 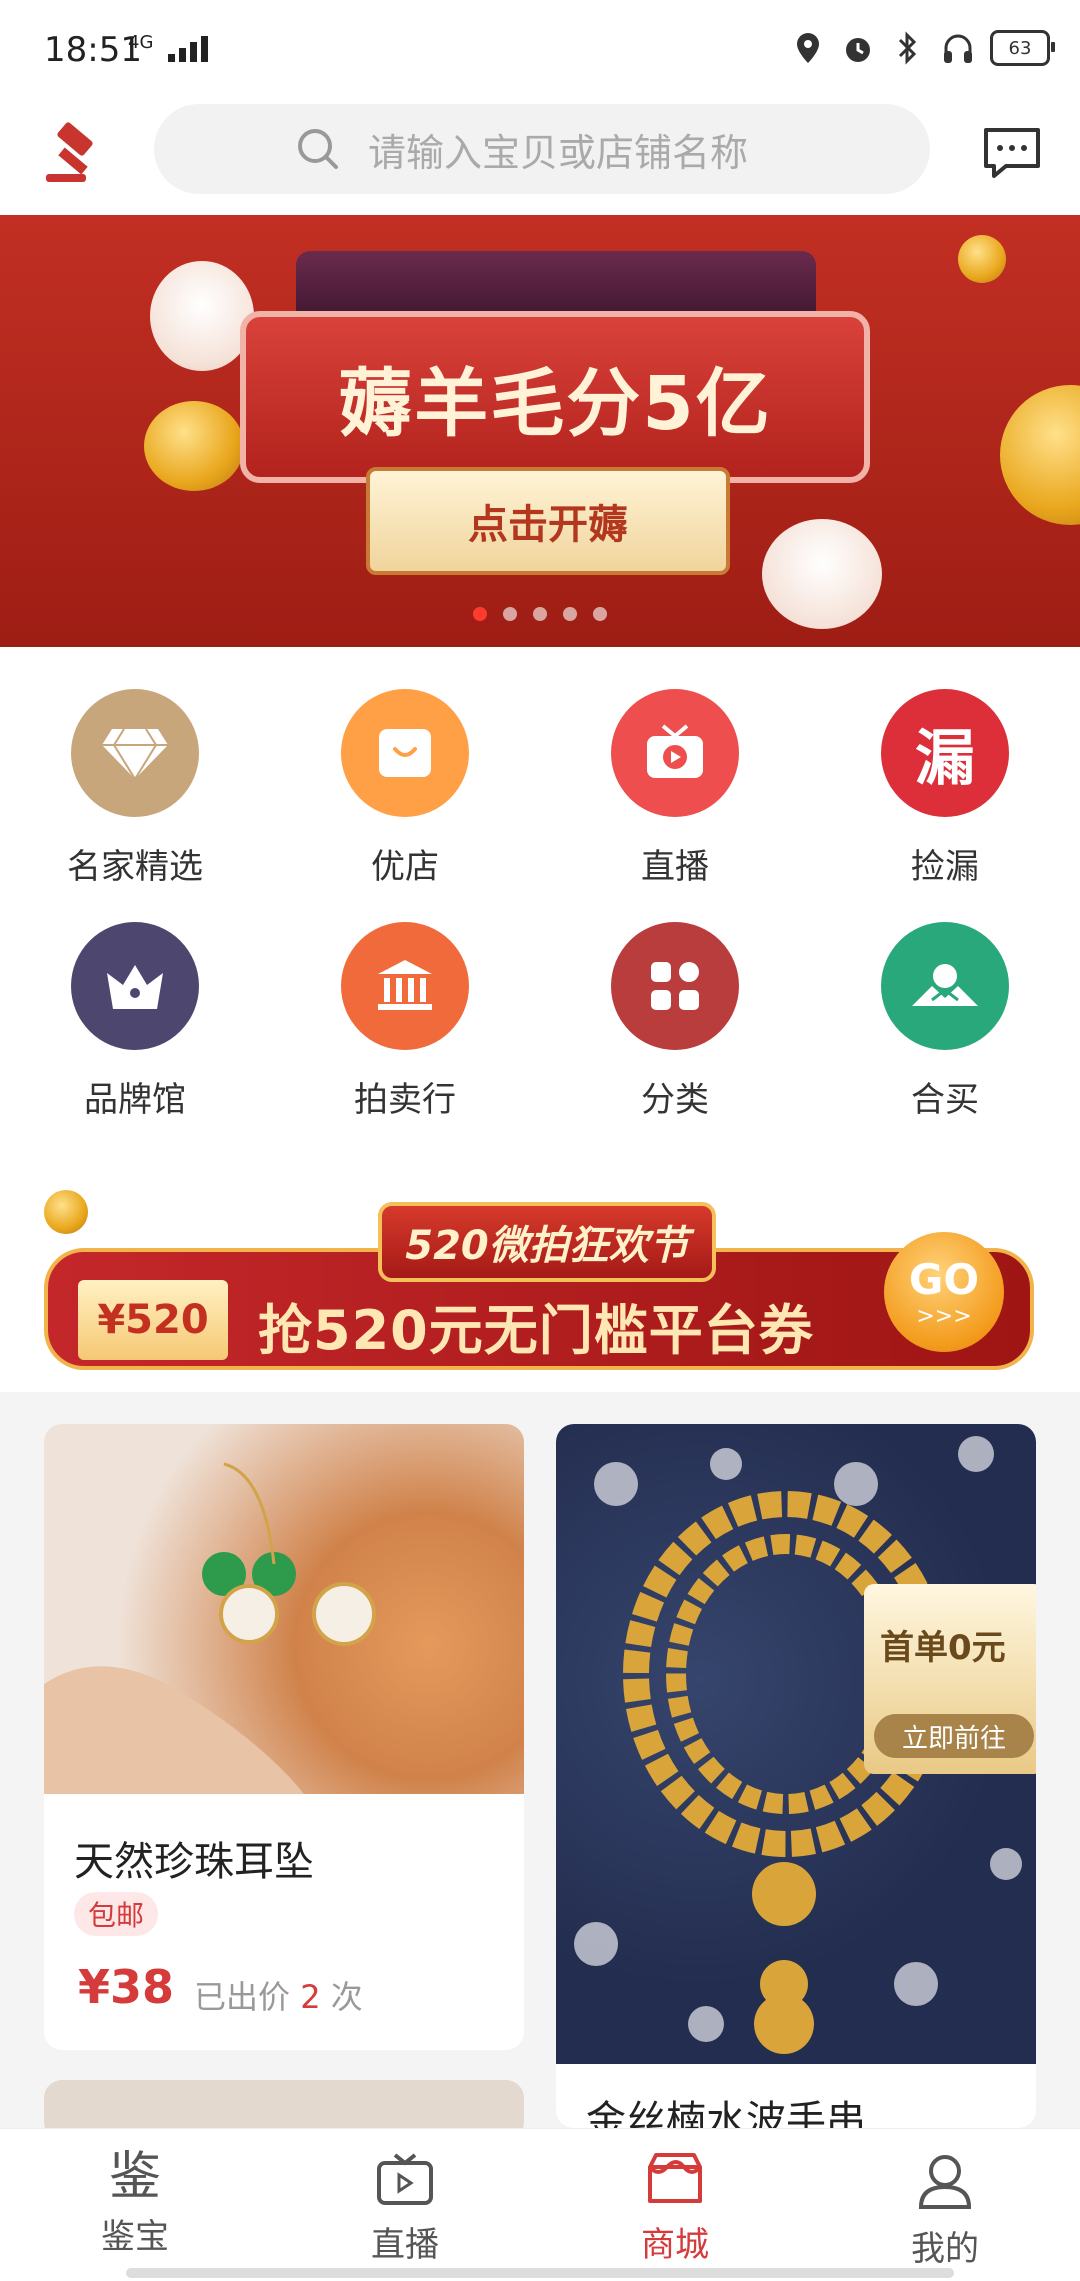 What do you see at coordinates (141, 42) in the screenshot?
I see `network-type: 4G` at bounding box center [141, 42].